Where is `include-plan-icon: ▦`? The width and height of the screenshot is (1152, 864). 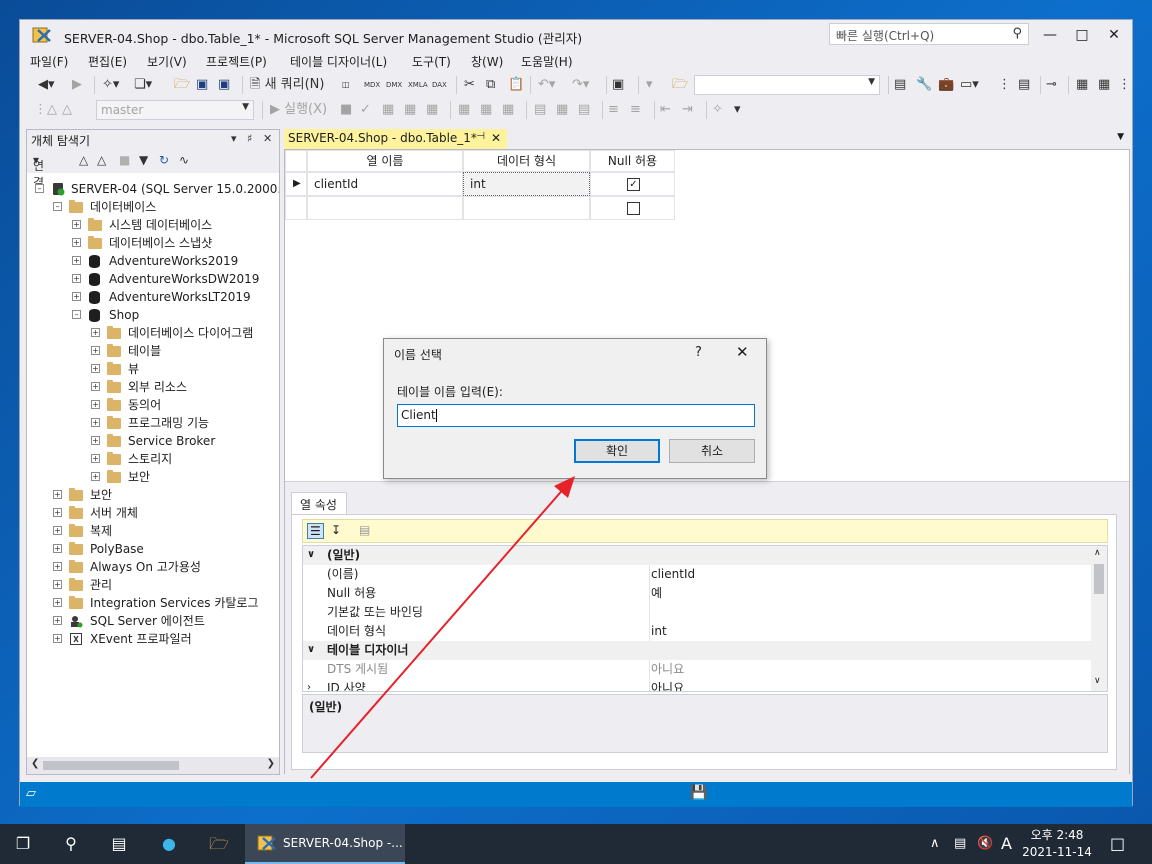
include-plan-icon: ▦ is located at coordinates (464, 110).